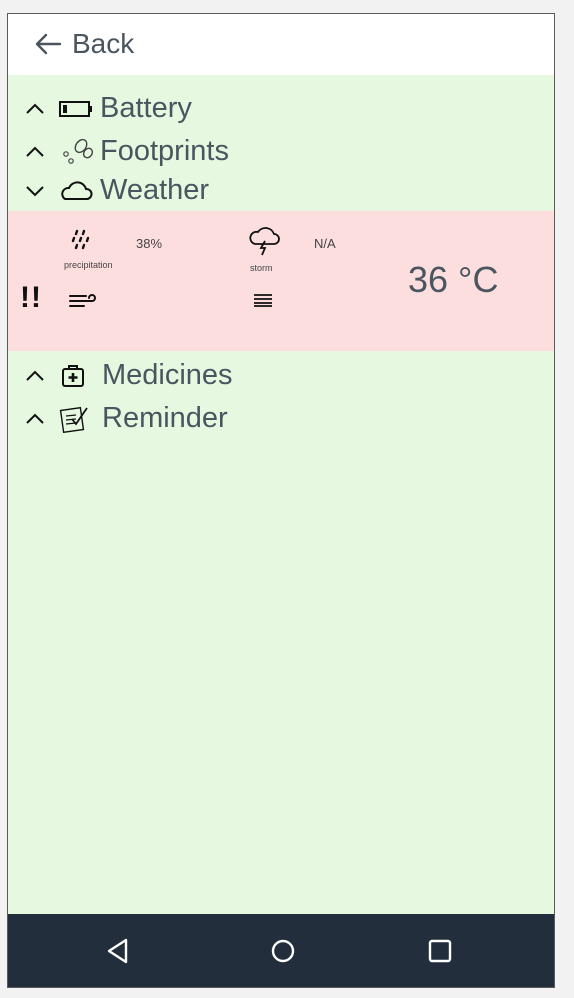  What do you see at coordinates (73, 376) in the screenshot?
I see `medical-kit-icon` at bounding box center [73, 376].